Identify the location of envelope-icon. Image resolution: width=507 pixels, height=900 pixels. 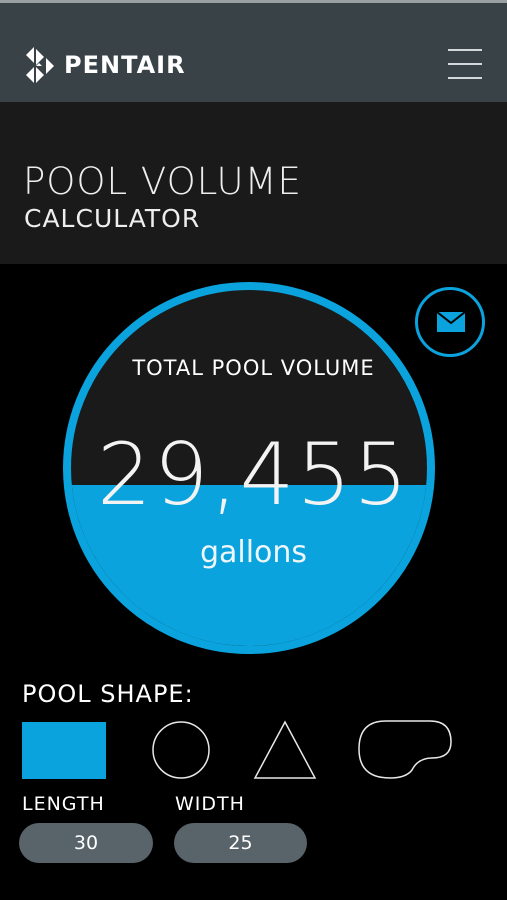
(451, 322).